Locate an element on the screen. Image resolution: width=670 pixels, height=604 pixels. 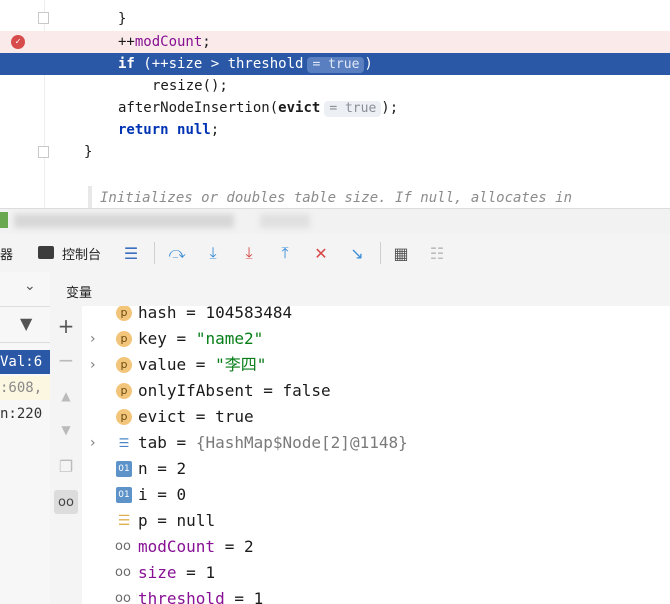
doc-bar is located at coordinates (90, 197).